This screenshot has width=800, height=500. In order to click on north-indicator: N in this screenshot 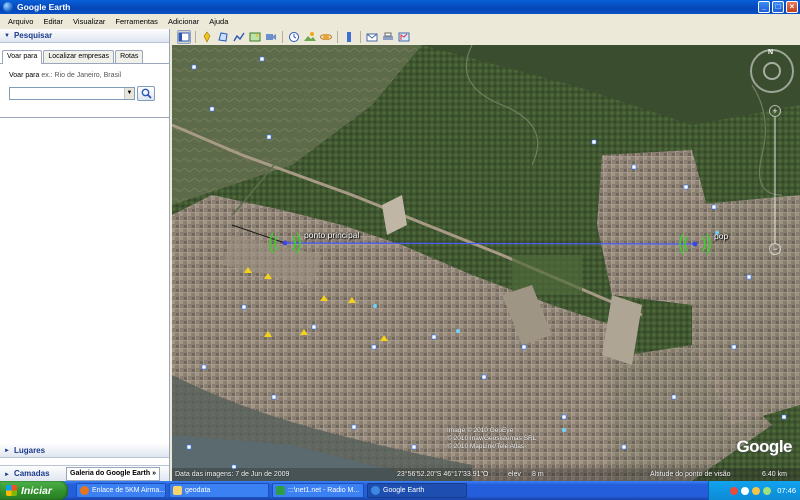, I will do `click(771, 52)`.